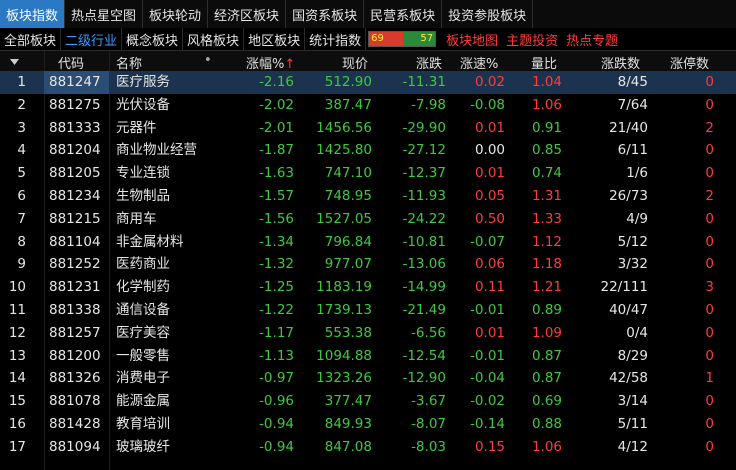  I want to click on volume-ratio: 1.12, so click(546, 241).